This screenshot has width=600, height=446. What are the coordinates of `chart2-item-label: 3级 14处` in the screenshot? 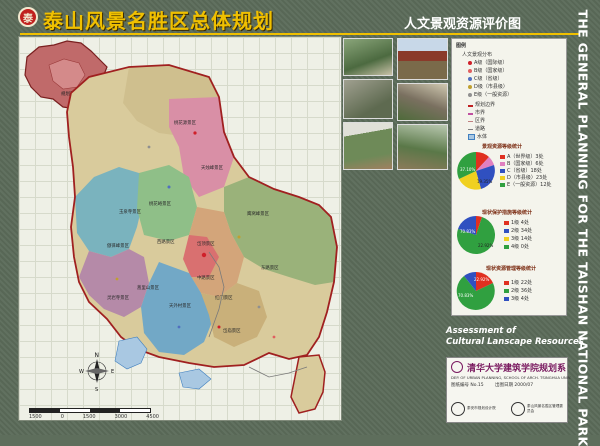 It's located at (522, 239).